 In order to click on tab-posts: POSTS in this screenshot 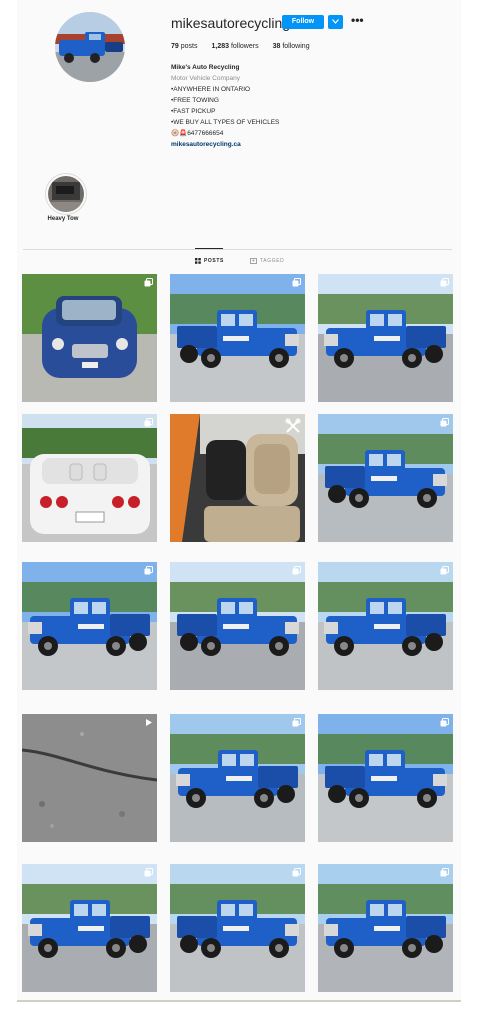, I will do `click(209, 261)`.